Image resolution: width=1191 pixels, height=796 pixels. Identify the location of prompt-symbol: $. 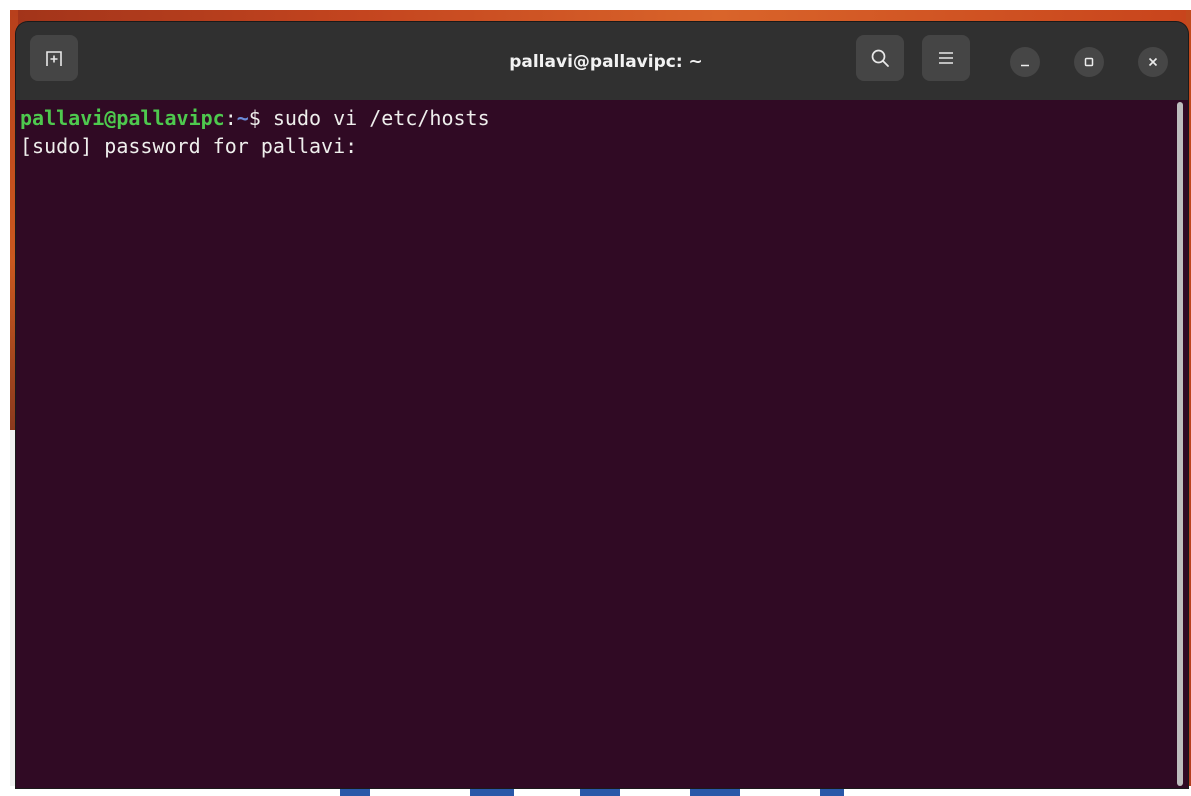
(254, 118).